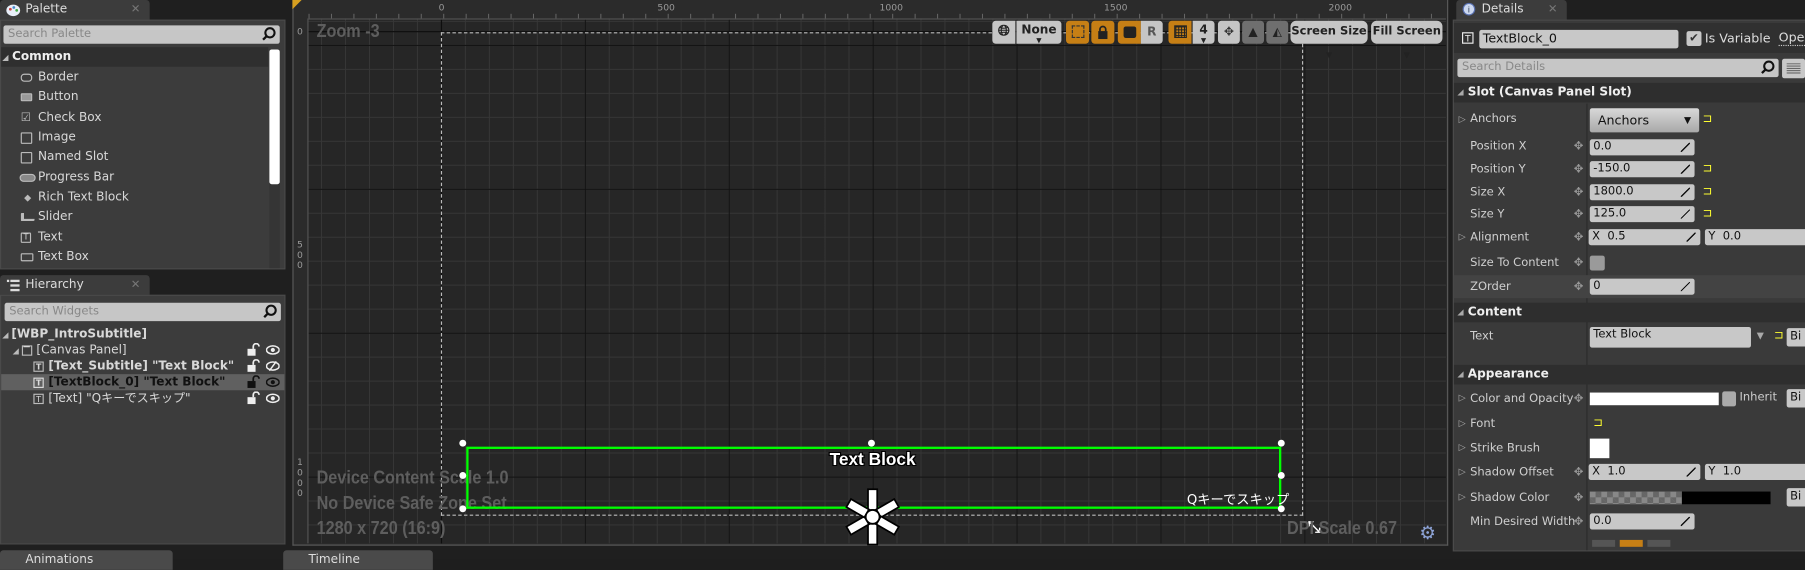  I want to click on justify-center-button, so click(1631, 543).